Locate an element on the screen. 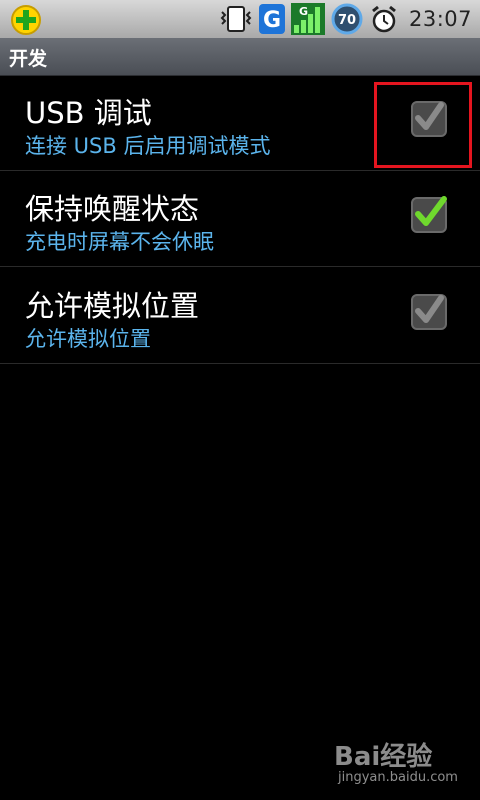 The height and width of the screenshot is (800, 480). page-title: 开发 is located at coordinates (28, 59).